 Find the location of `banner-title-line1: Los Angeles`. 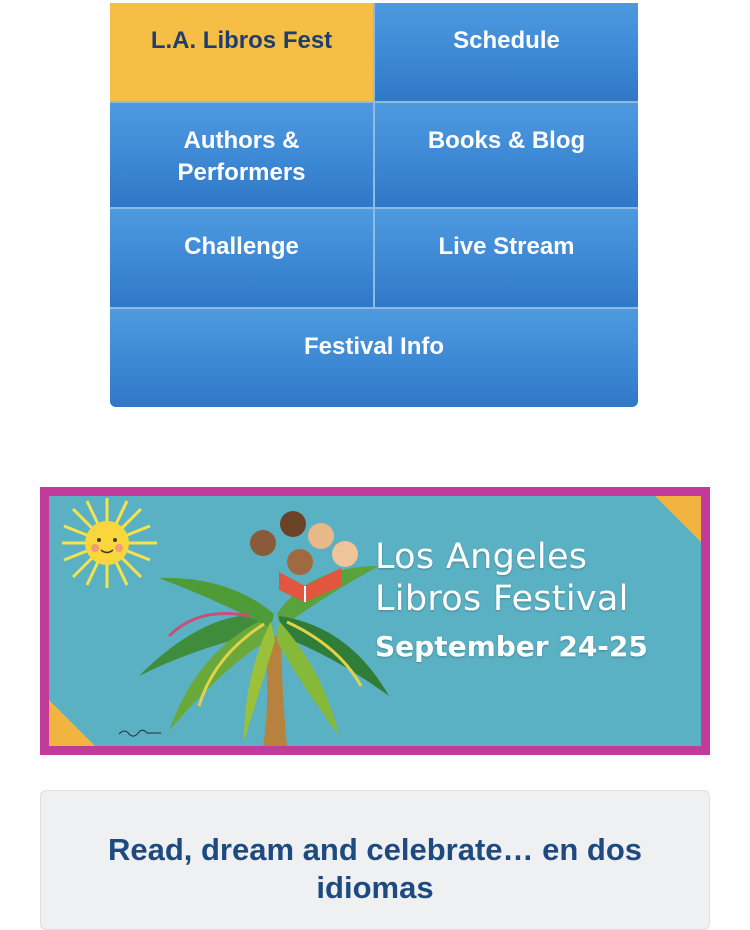

banner-title-line1: Los Angeles is located at coordinates (481, 557).